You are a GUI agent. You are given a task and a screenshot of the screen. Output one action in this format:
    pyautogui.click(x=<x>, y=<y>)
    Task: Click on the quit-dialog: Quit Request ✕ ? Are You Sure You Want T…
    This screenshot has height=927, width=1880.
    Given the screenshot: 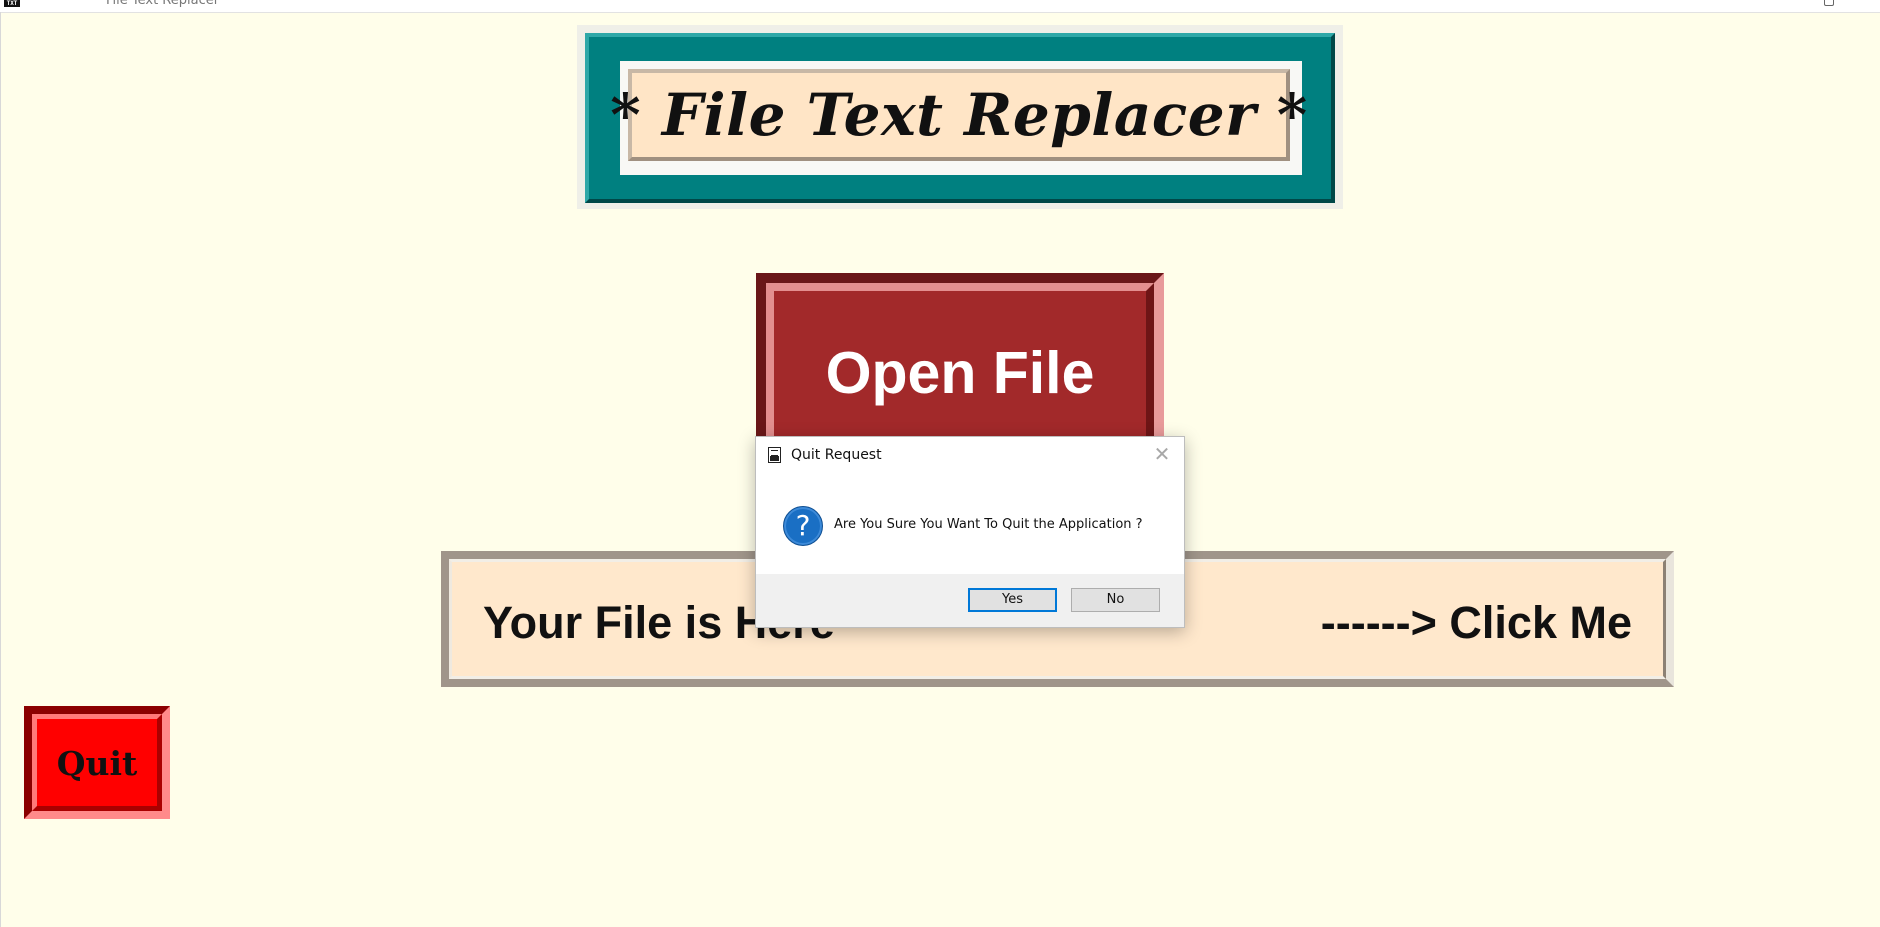 What is the action you would take?
    pyautogui.click(x=970, y=532)
    